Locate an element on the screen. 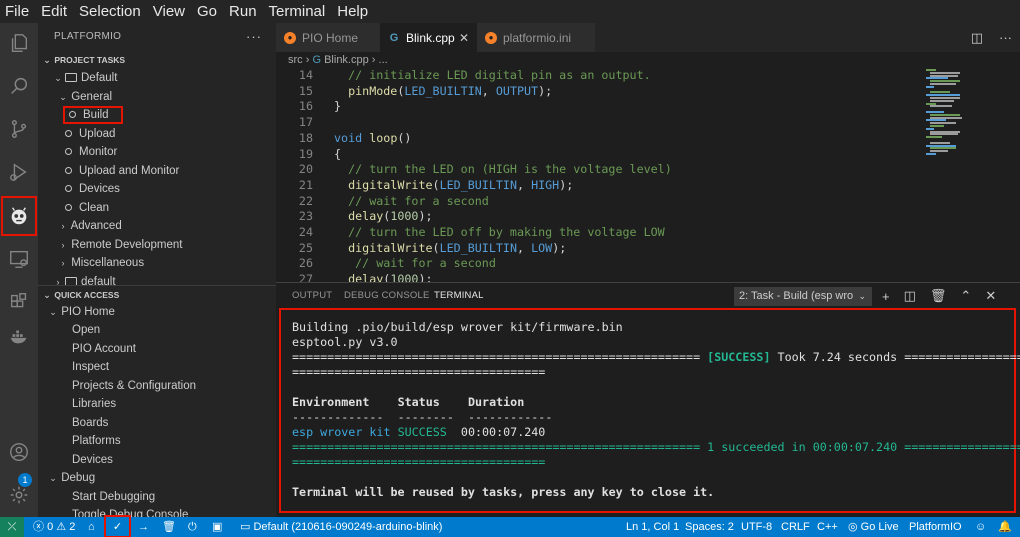  tree-env-default-2: › default is located at coordinates (157, 279).